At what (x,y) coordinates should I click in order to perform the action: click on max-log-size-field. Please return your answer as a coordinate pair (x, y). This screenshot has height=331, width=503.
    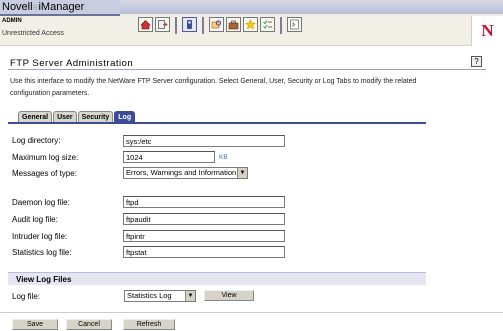
    Looking at the image, I should click on (169, 157).